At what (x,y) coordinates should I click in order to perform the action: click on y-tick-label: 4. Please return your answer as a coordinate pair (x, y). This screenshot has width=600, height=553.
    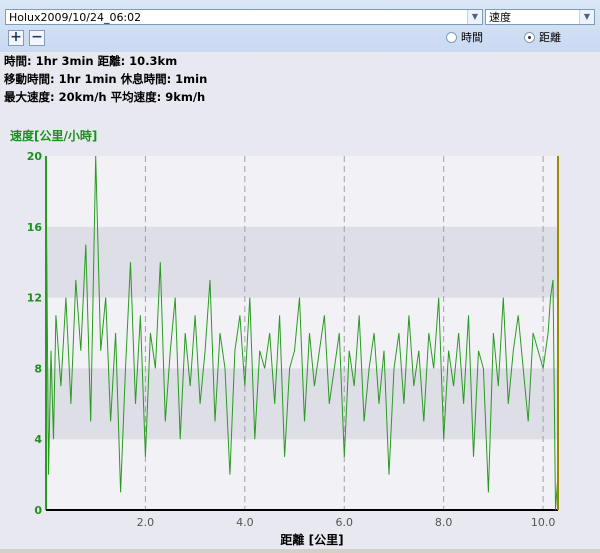
    Looking at the image, I should click on (38, 439).